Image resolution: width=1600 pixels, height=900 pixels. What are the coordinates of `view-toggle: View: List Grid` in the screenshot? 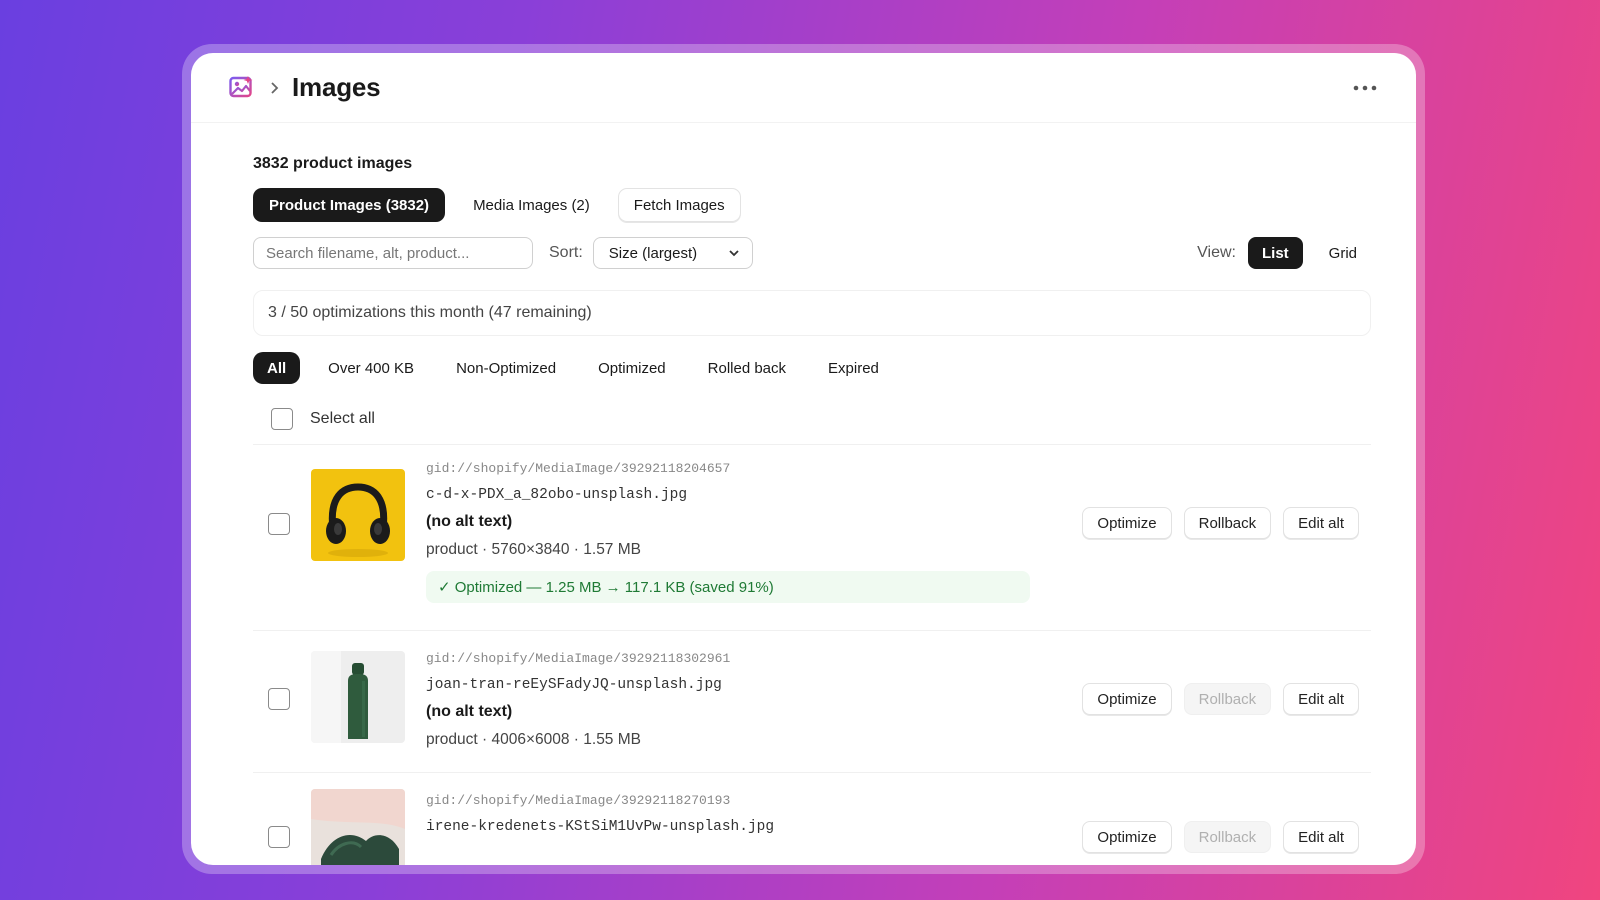 It's located at (1284, 253).